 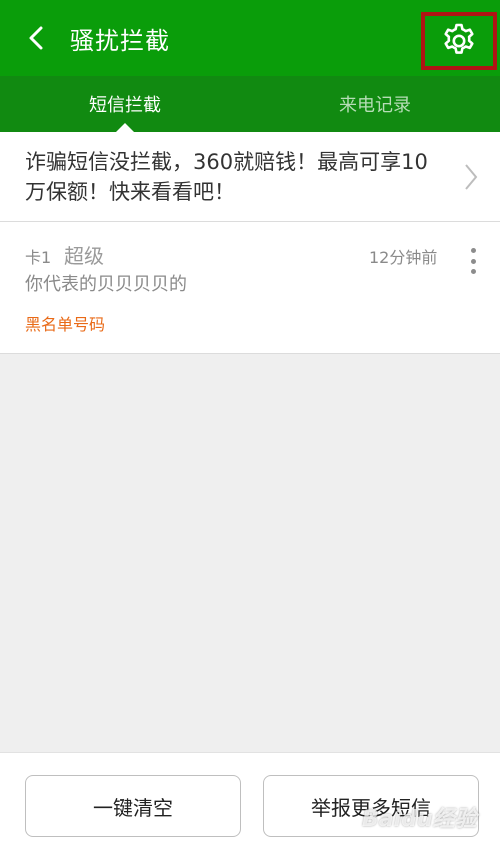 What do you see at coordinates (471, 177) in the screenshot?
I see `chevron-right-icon` at bounding box center [471, 177].